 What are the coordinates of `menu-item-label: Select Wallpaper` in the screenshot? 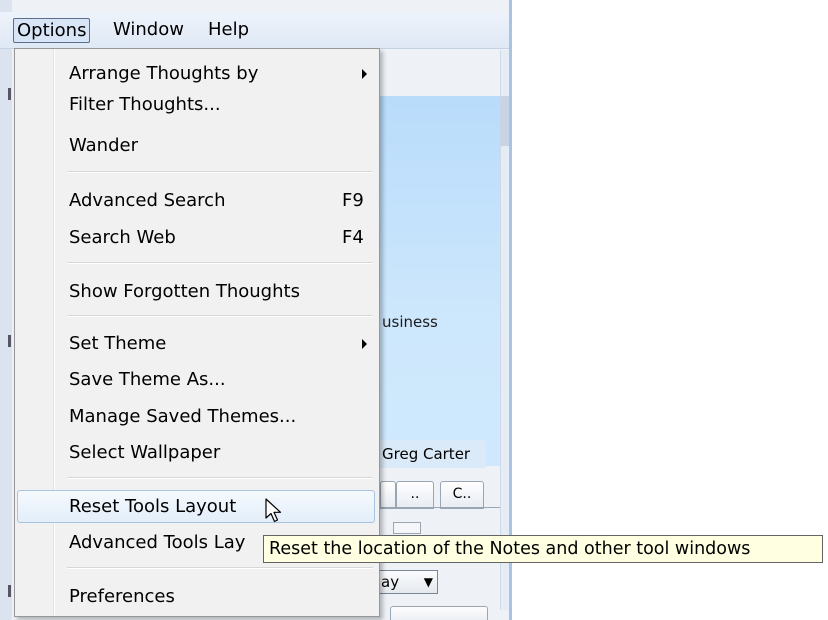 It's located at (145, 452).